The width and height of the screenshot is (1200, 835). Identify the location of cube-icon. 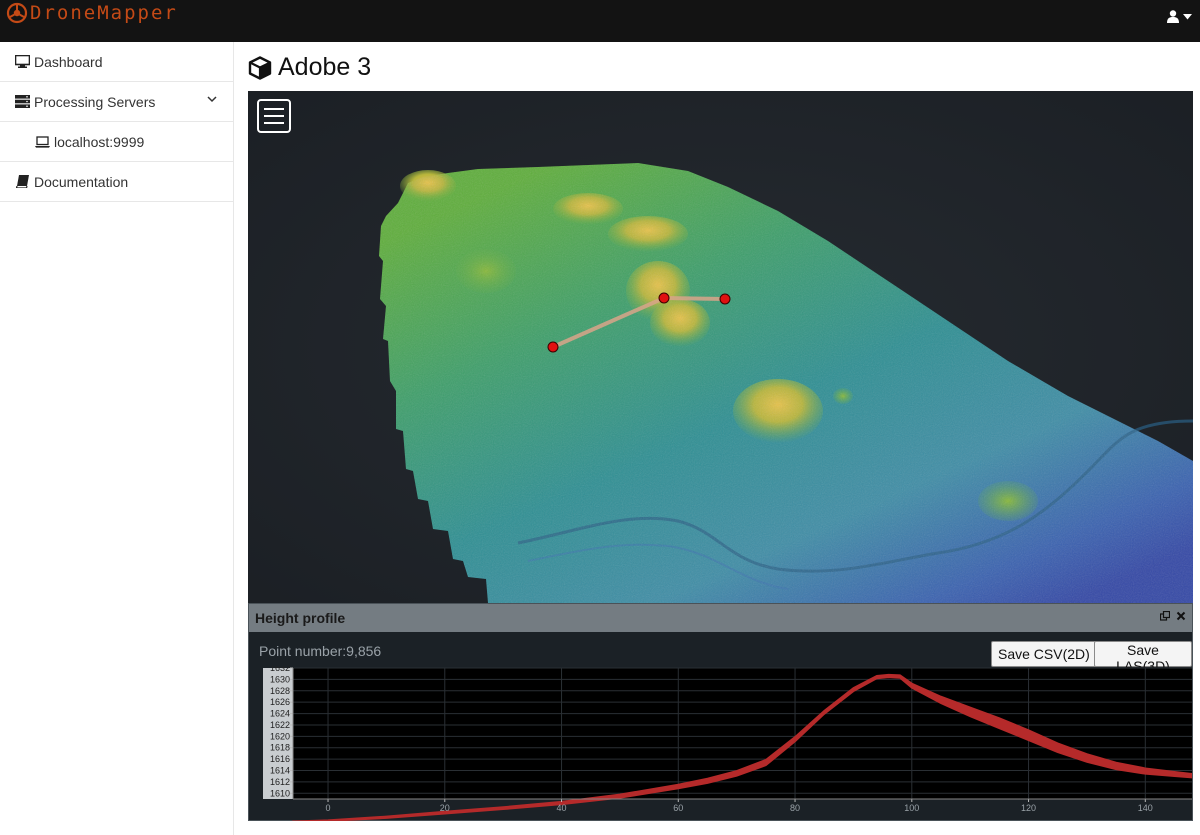
(260, 67).